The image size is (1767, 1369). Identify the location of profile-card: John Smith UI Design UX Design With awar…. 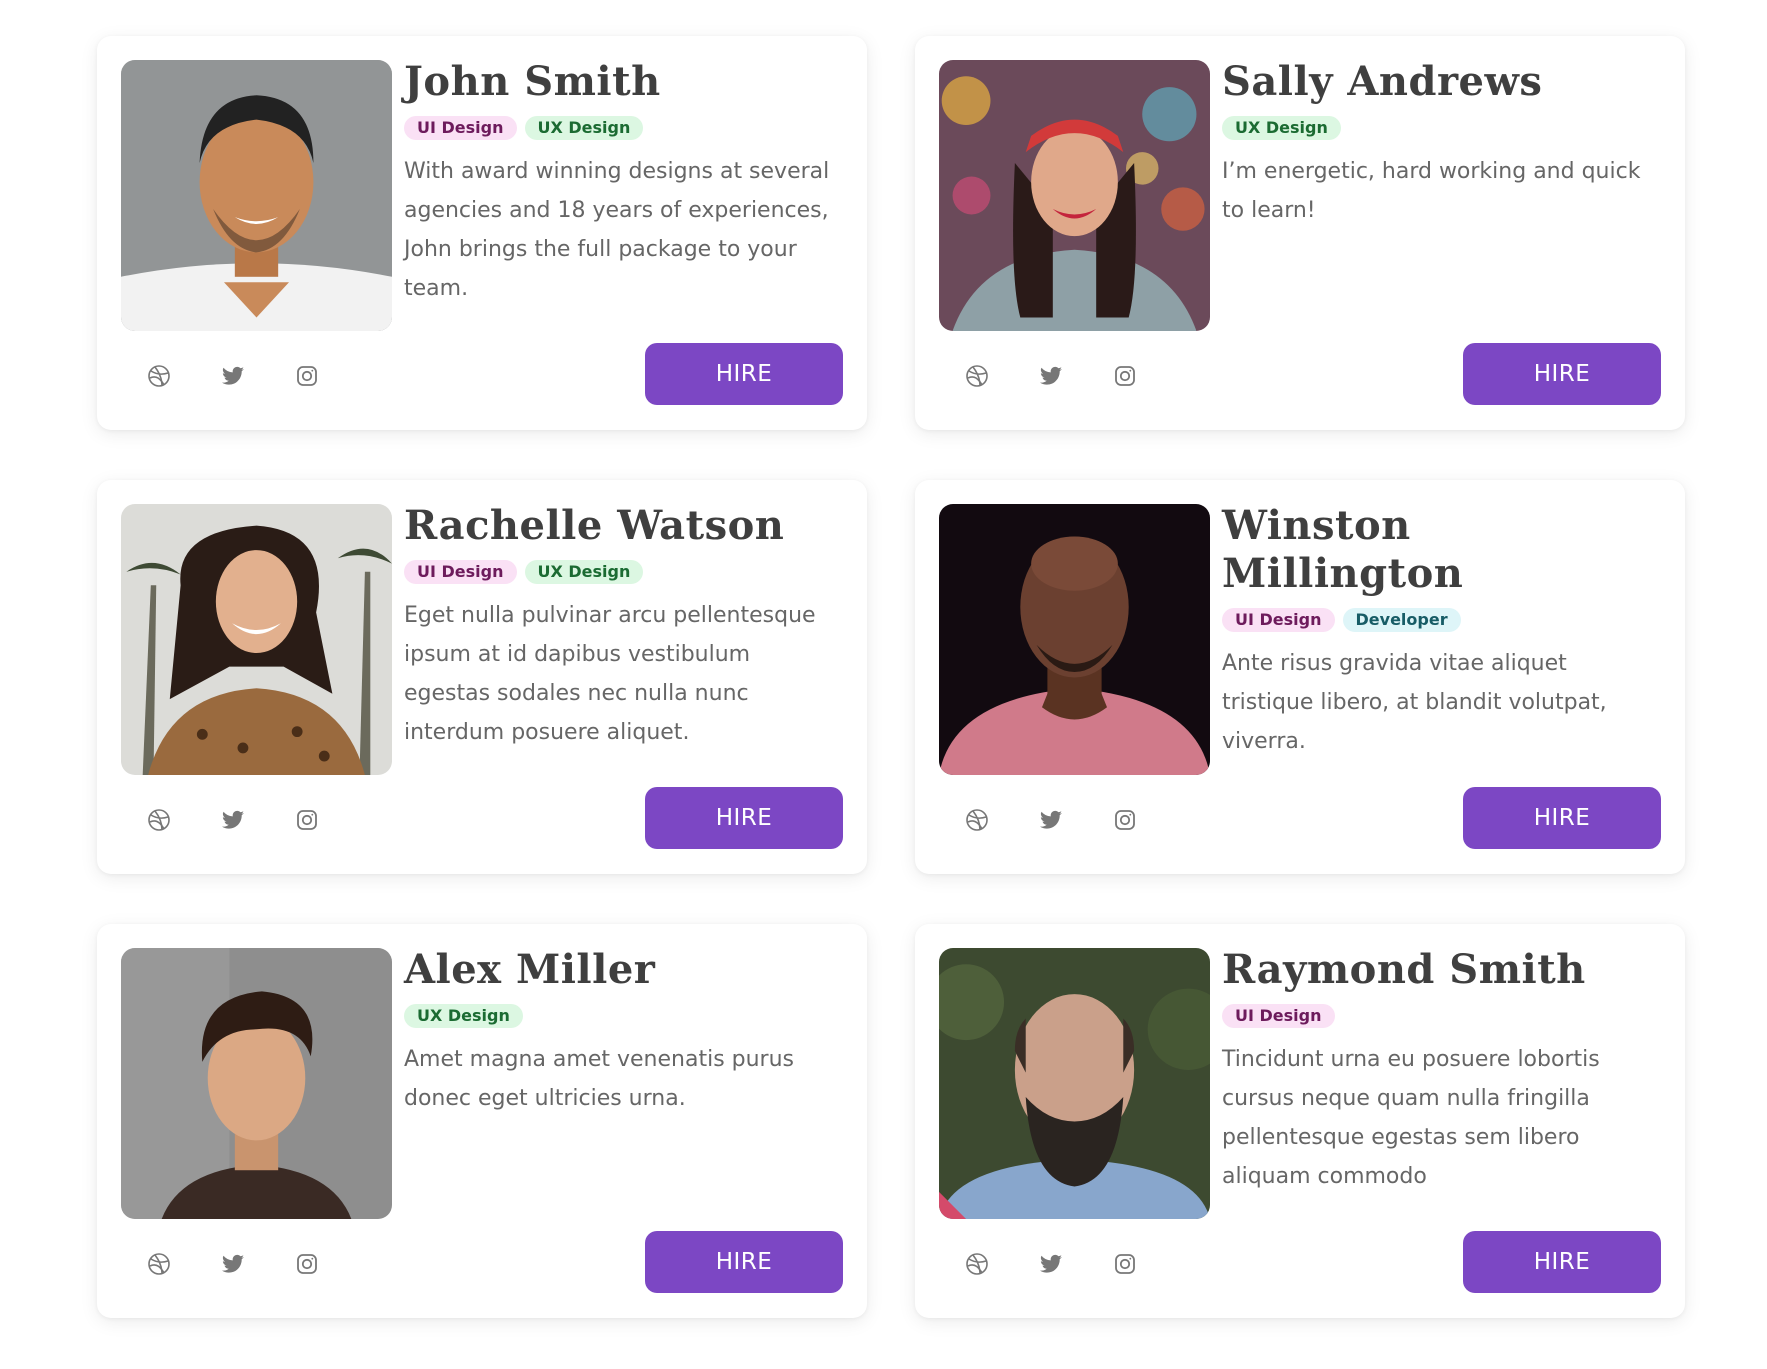
(482, 233).